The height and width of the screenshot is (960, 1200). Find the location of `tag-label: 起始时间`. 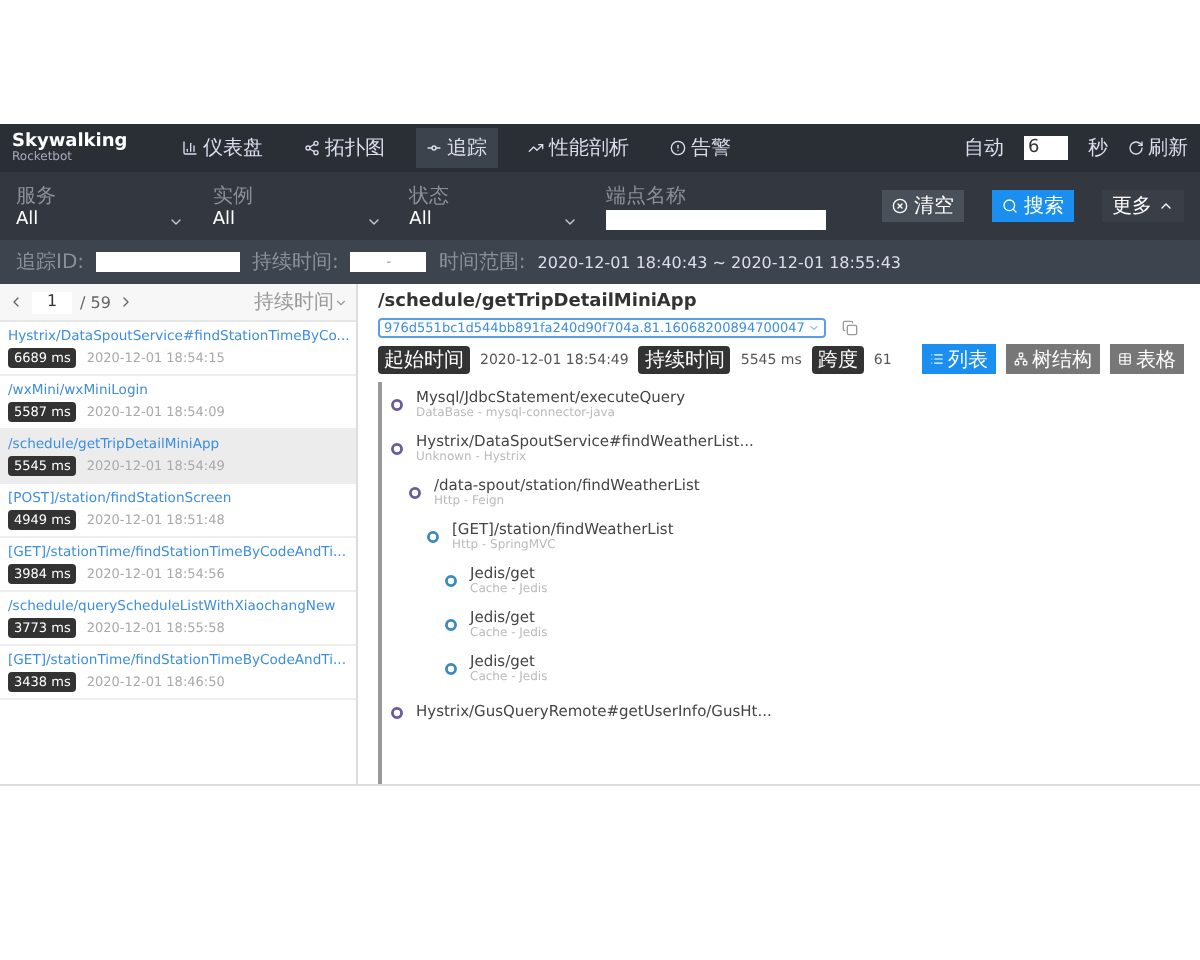

tag-label: 起始时间 is located at coordinates (424, 359).